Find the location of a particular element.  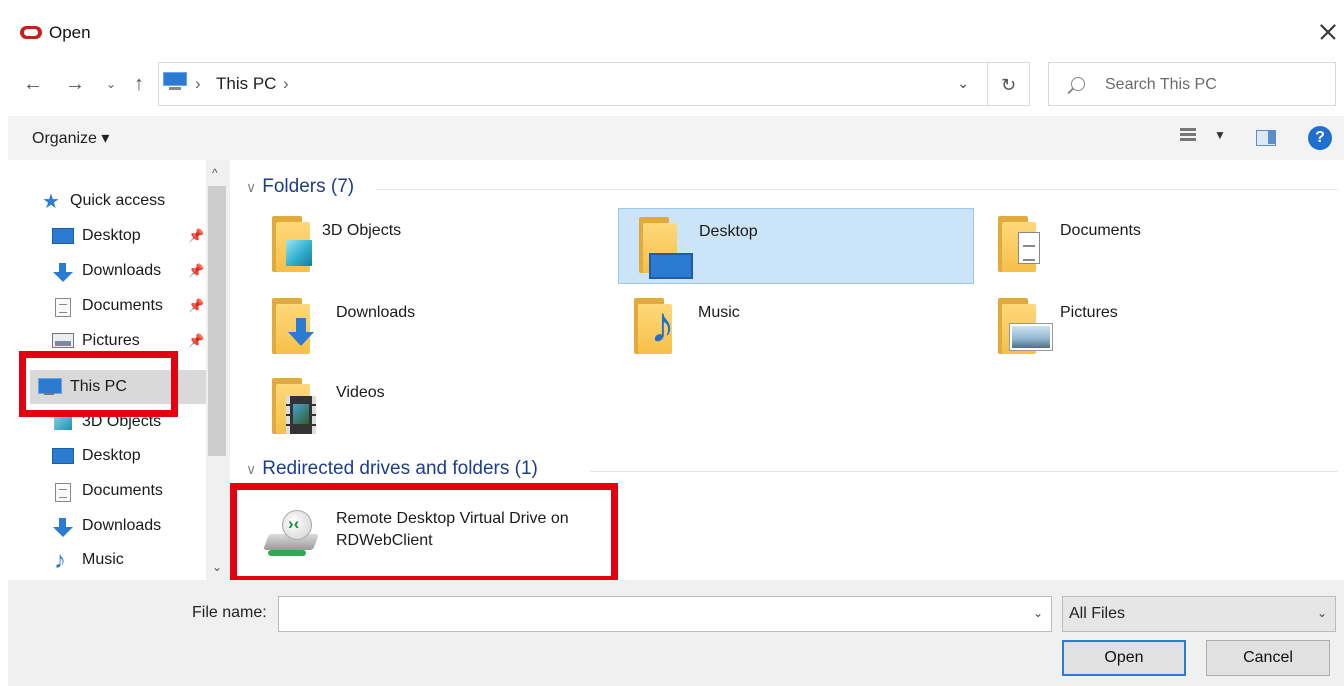

folder-tile-music: Music is located at coordinates (792, 328).